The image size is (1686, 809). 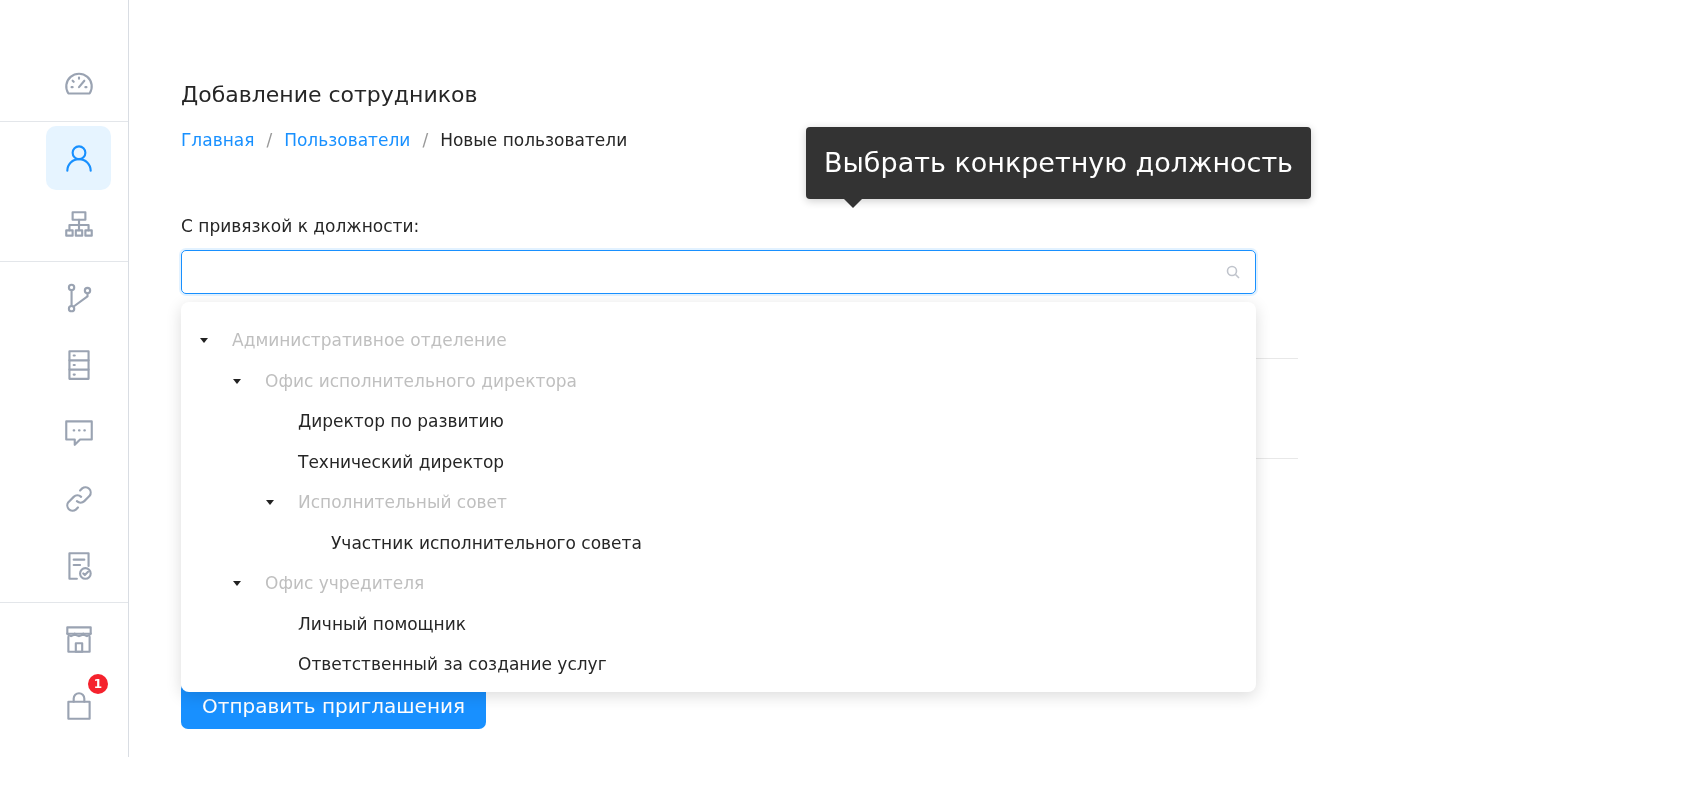 I want to click on breadcrumb-link: Пользователи, so click(x=347, y=140).